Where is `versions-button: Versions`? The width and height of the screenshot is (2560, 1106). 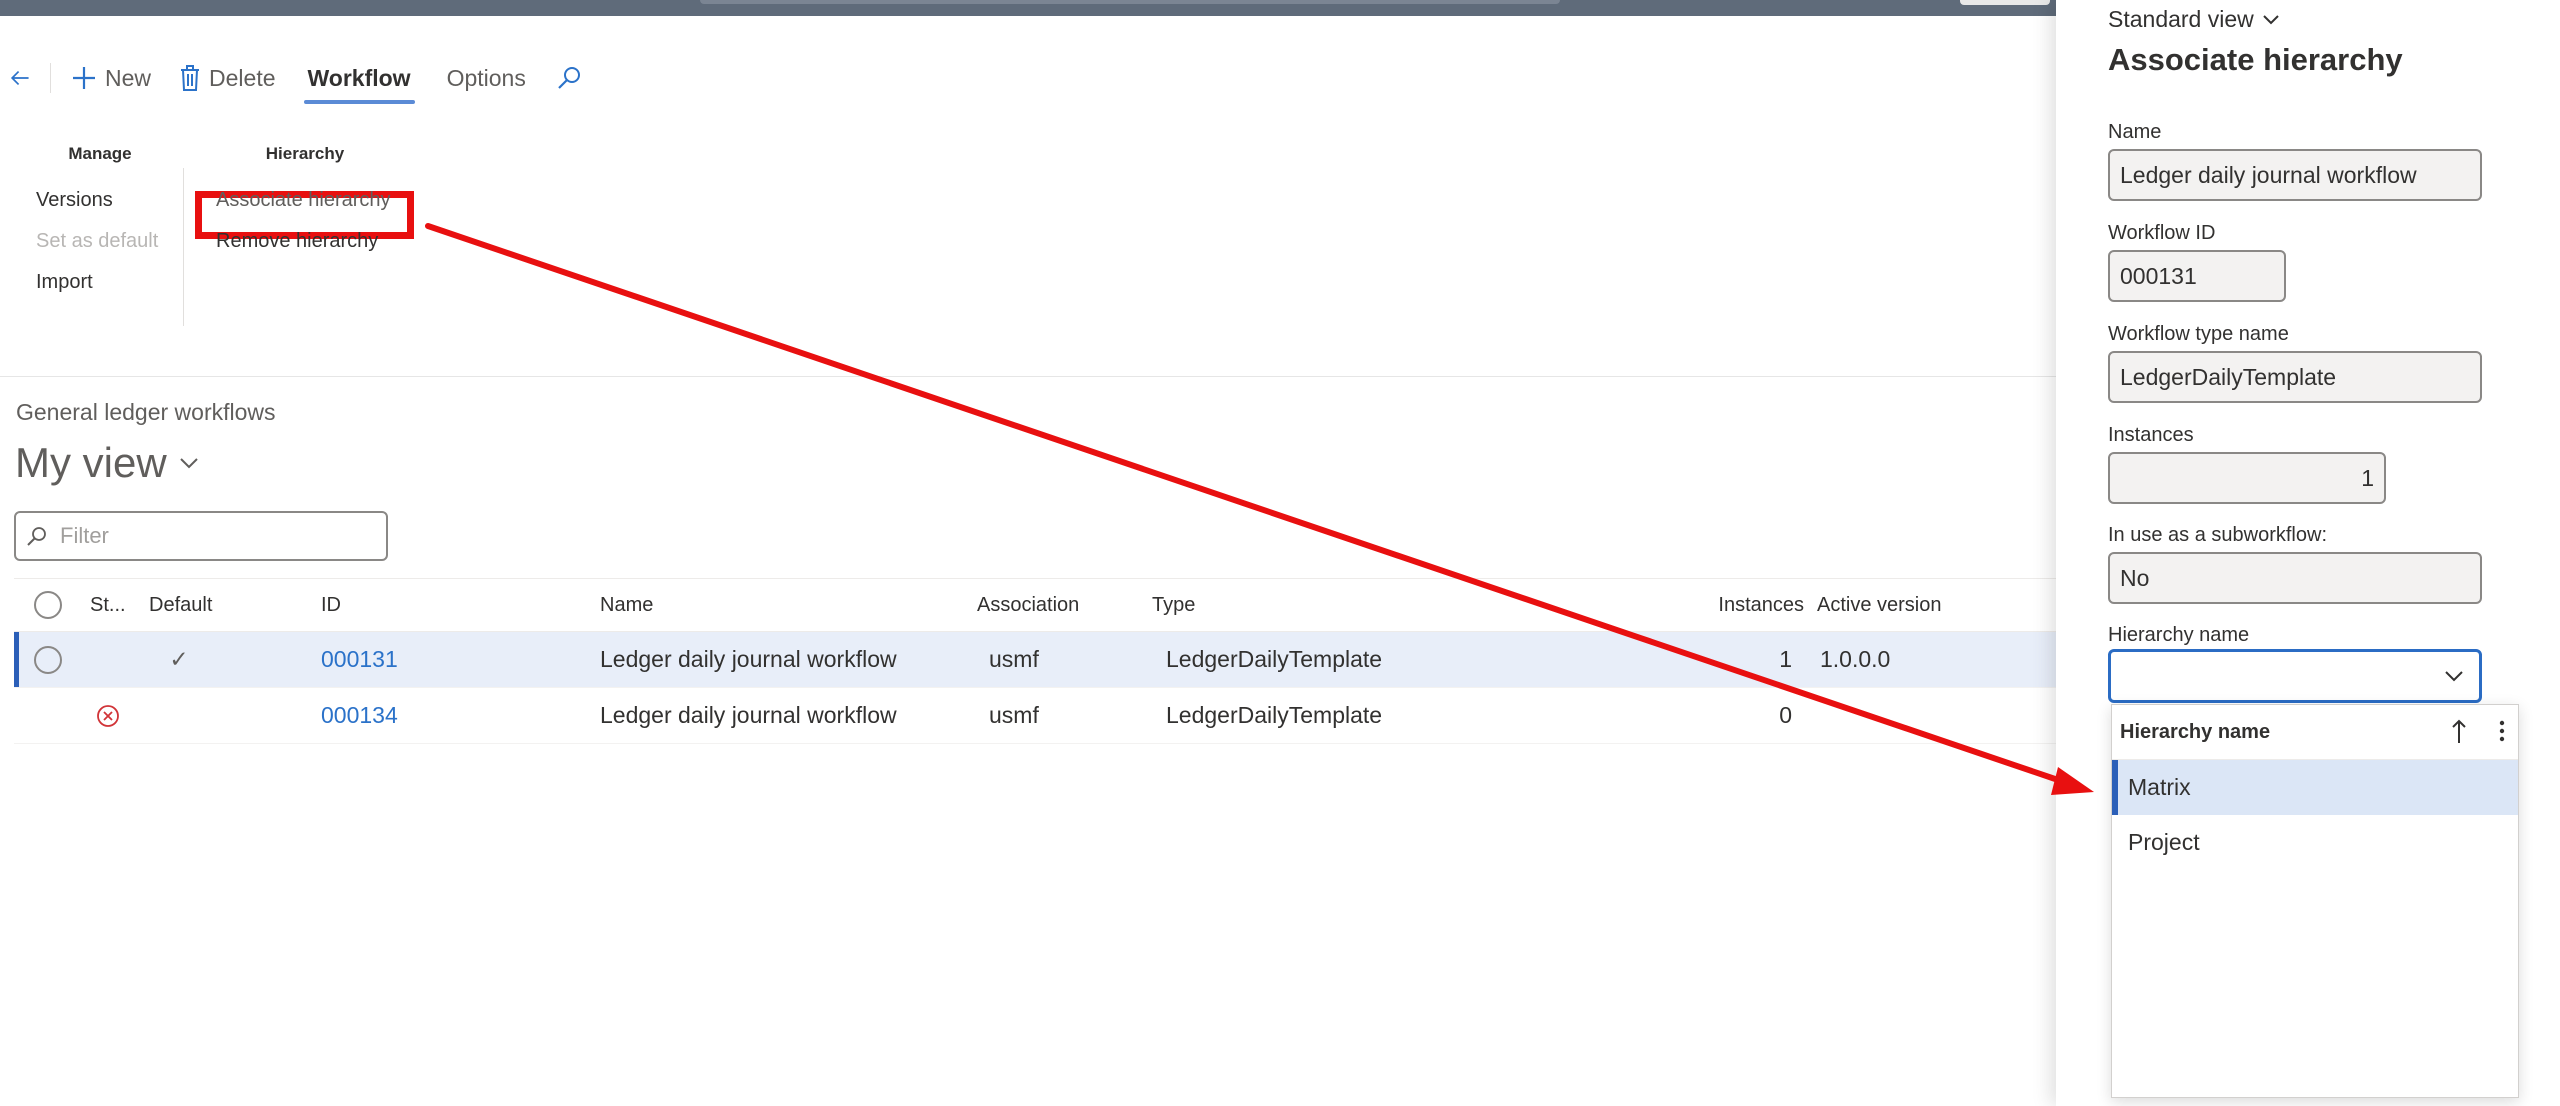 versions-button: Versions is located at coordinates (100, 200).